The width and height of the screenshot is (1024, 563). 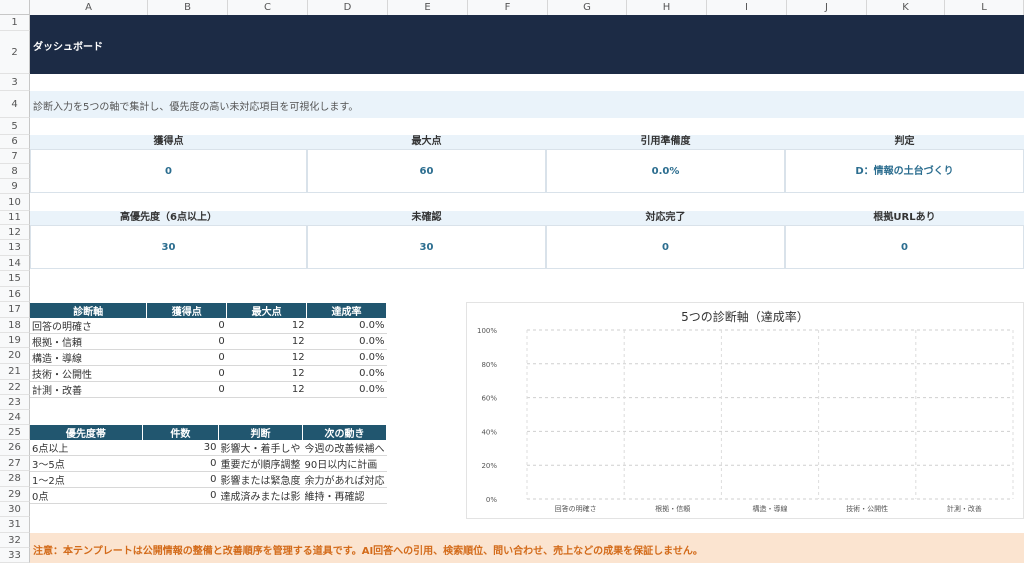 I want to click on axis-header-score: 獲得点, so click(x=187, y=310).